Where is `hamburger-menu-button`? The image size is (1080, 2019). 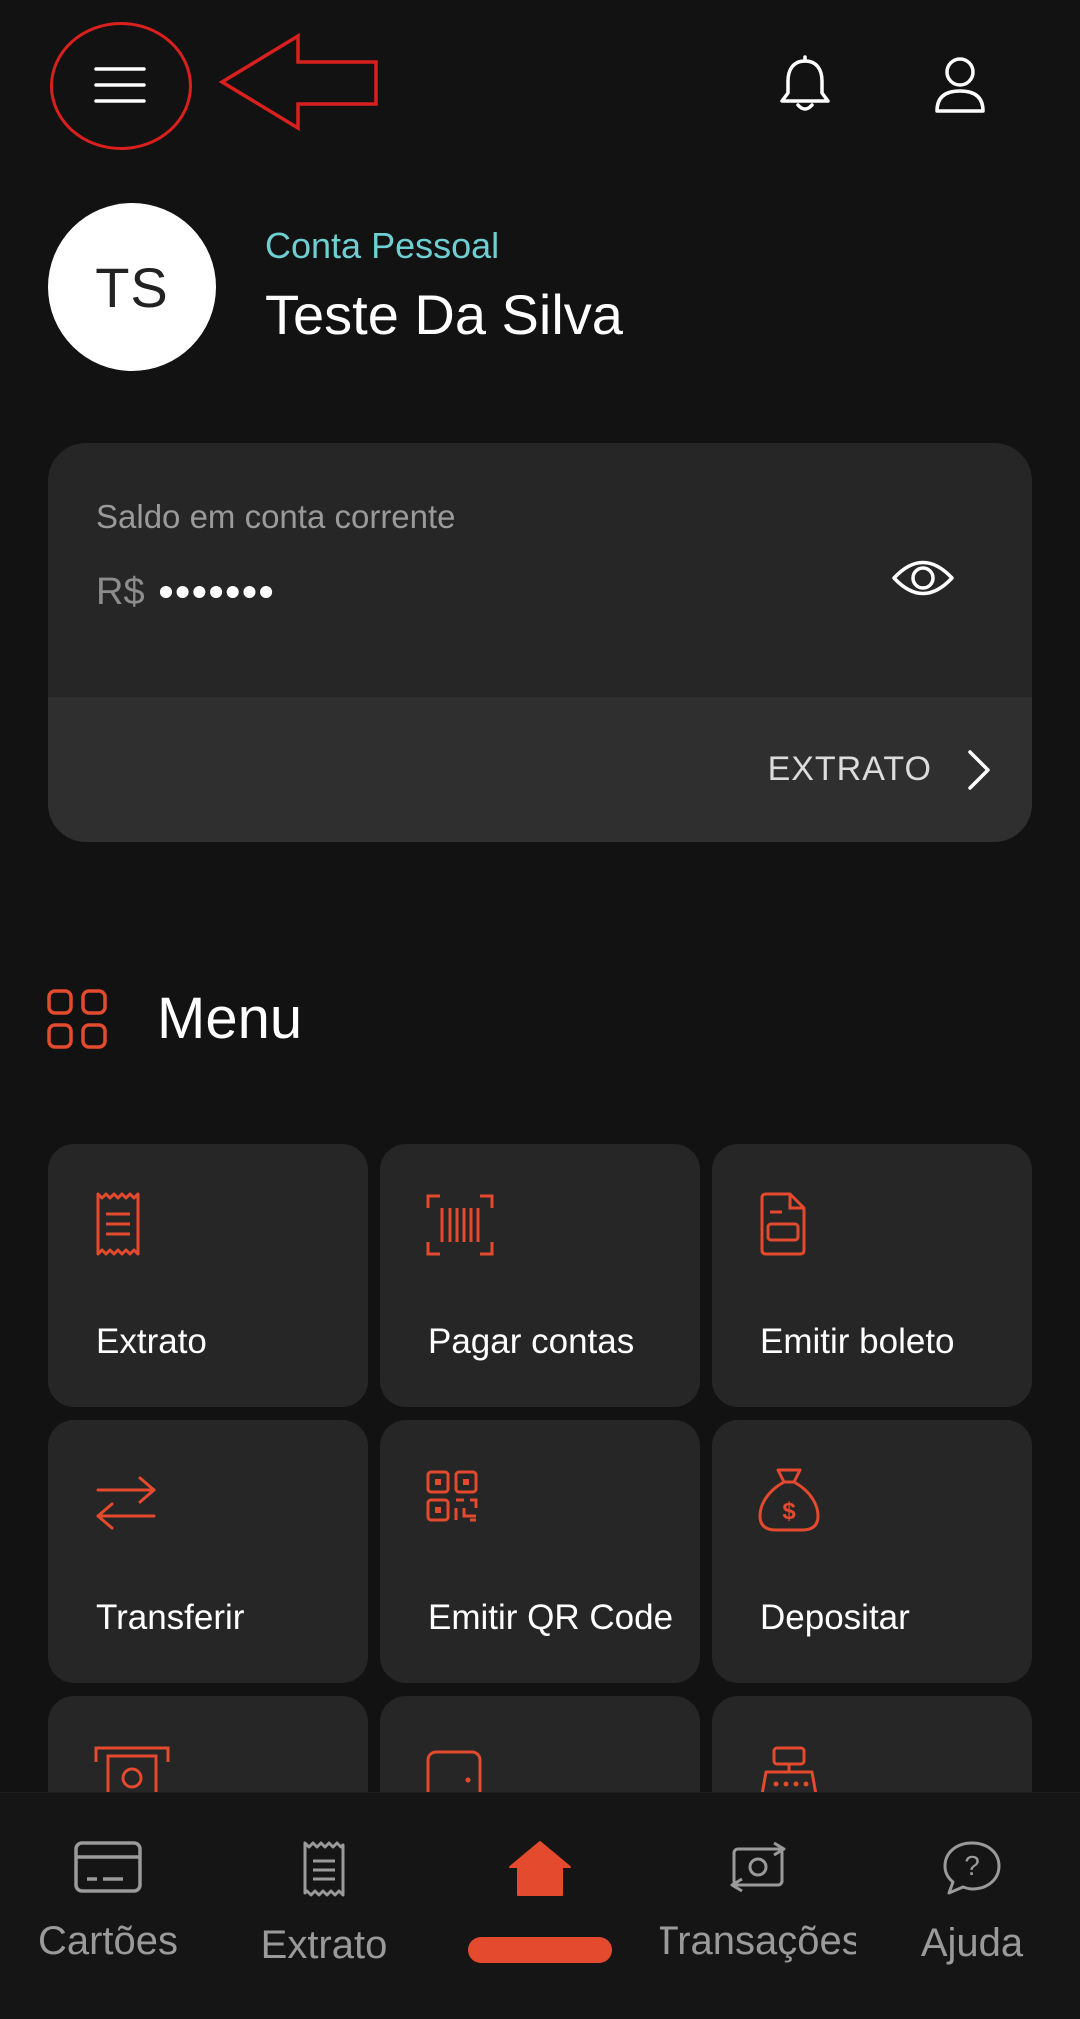
hamburger-menu-button is located at coordinates (120, 85).